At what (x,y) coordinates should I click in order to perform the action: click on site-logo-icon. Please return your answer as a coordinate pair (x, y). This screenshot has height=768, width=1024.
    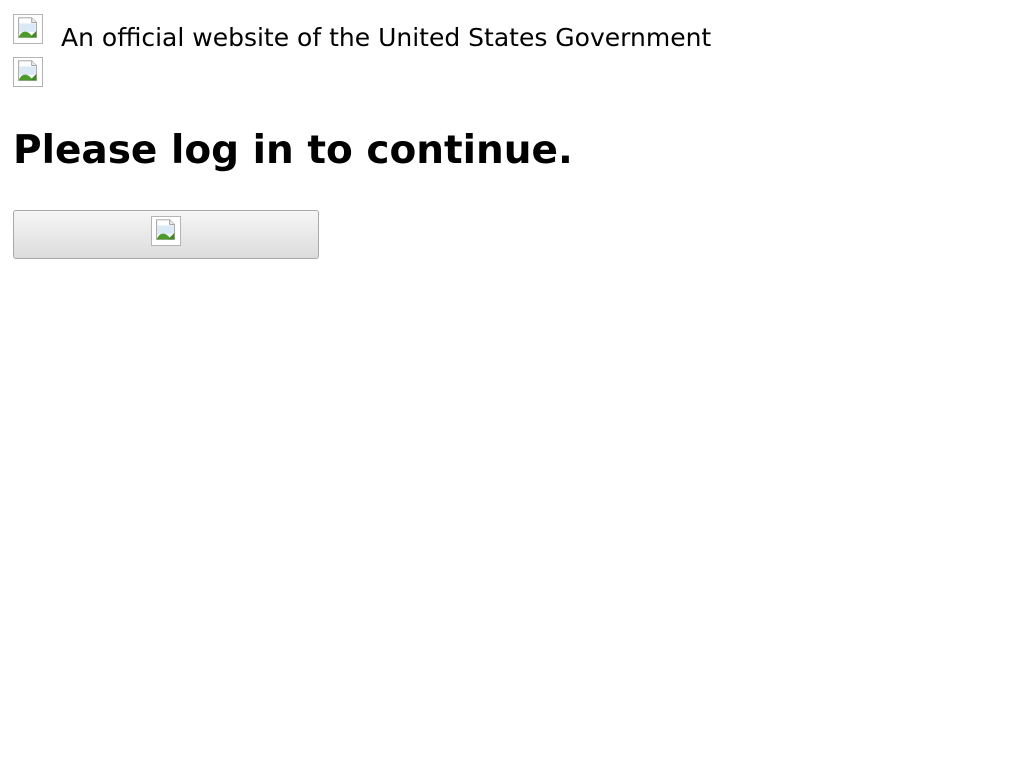
    Looking at the image, I should click on (28, 72).